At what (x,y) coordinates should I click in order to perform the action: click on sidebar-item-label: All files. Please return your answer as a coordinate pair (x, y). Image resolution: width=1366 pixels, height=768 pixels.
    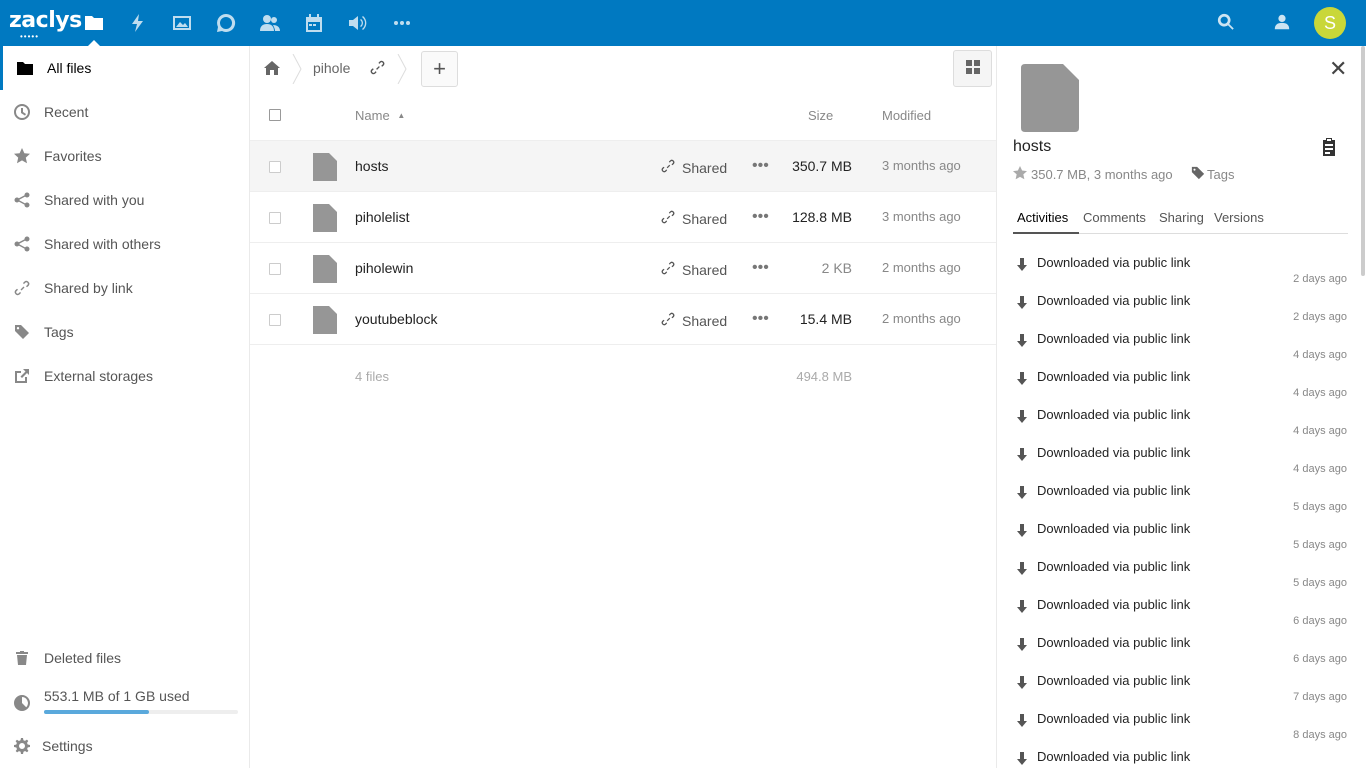
    Looking at the image, I should click on (69, 68).